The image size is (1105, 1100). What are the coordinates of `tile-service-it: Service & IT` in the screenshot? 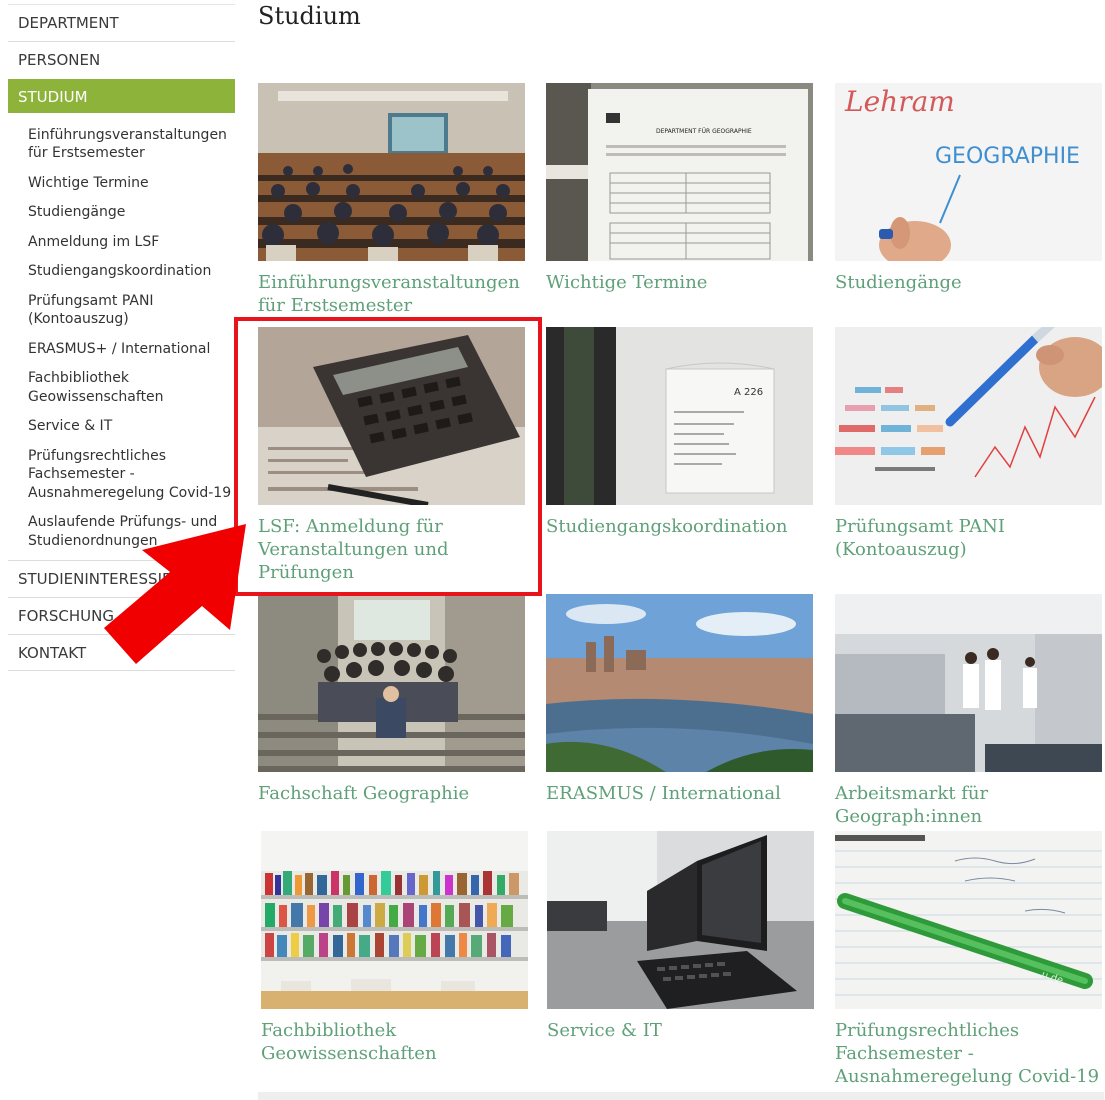 It's located at (680, 936).